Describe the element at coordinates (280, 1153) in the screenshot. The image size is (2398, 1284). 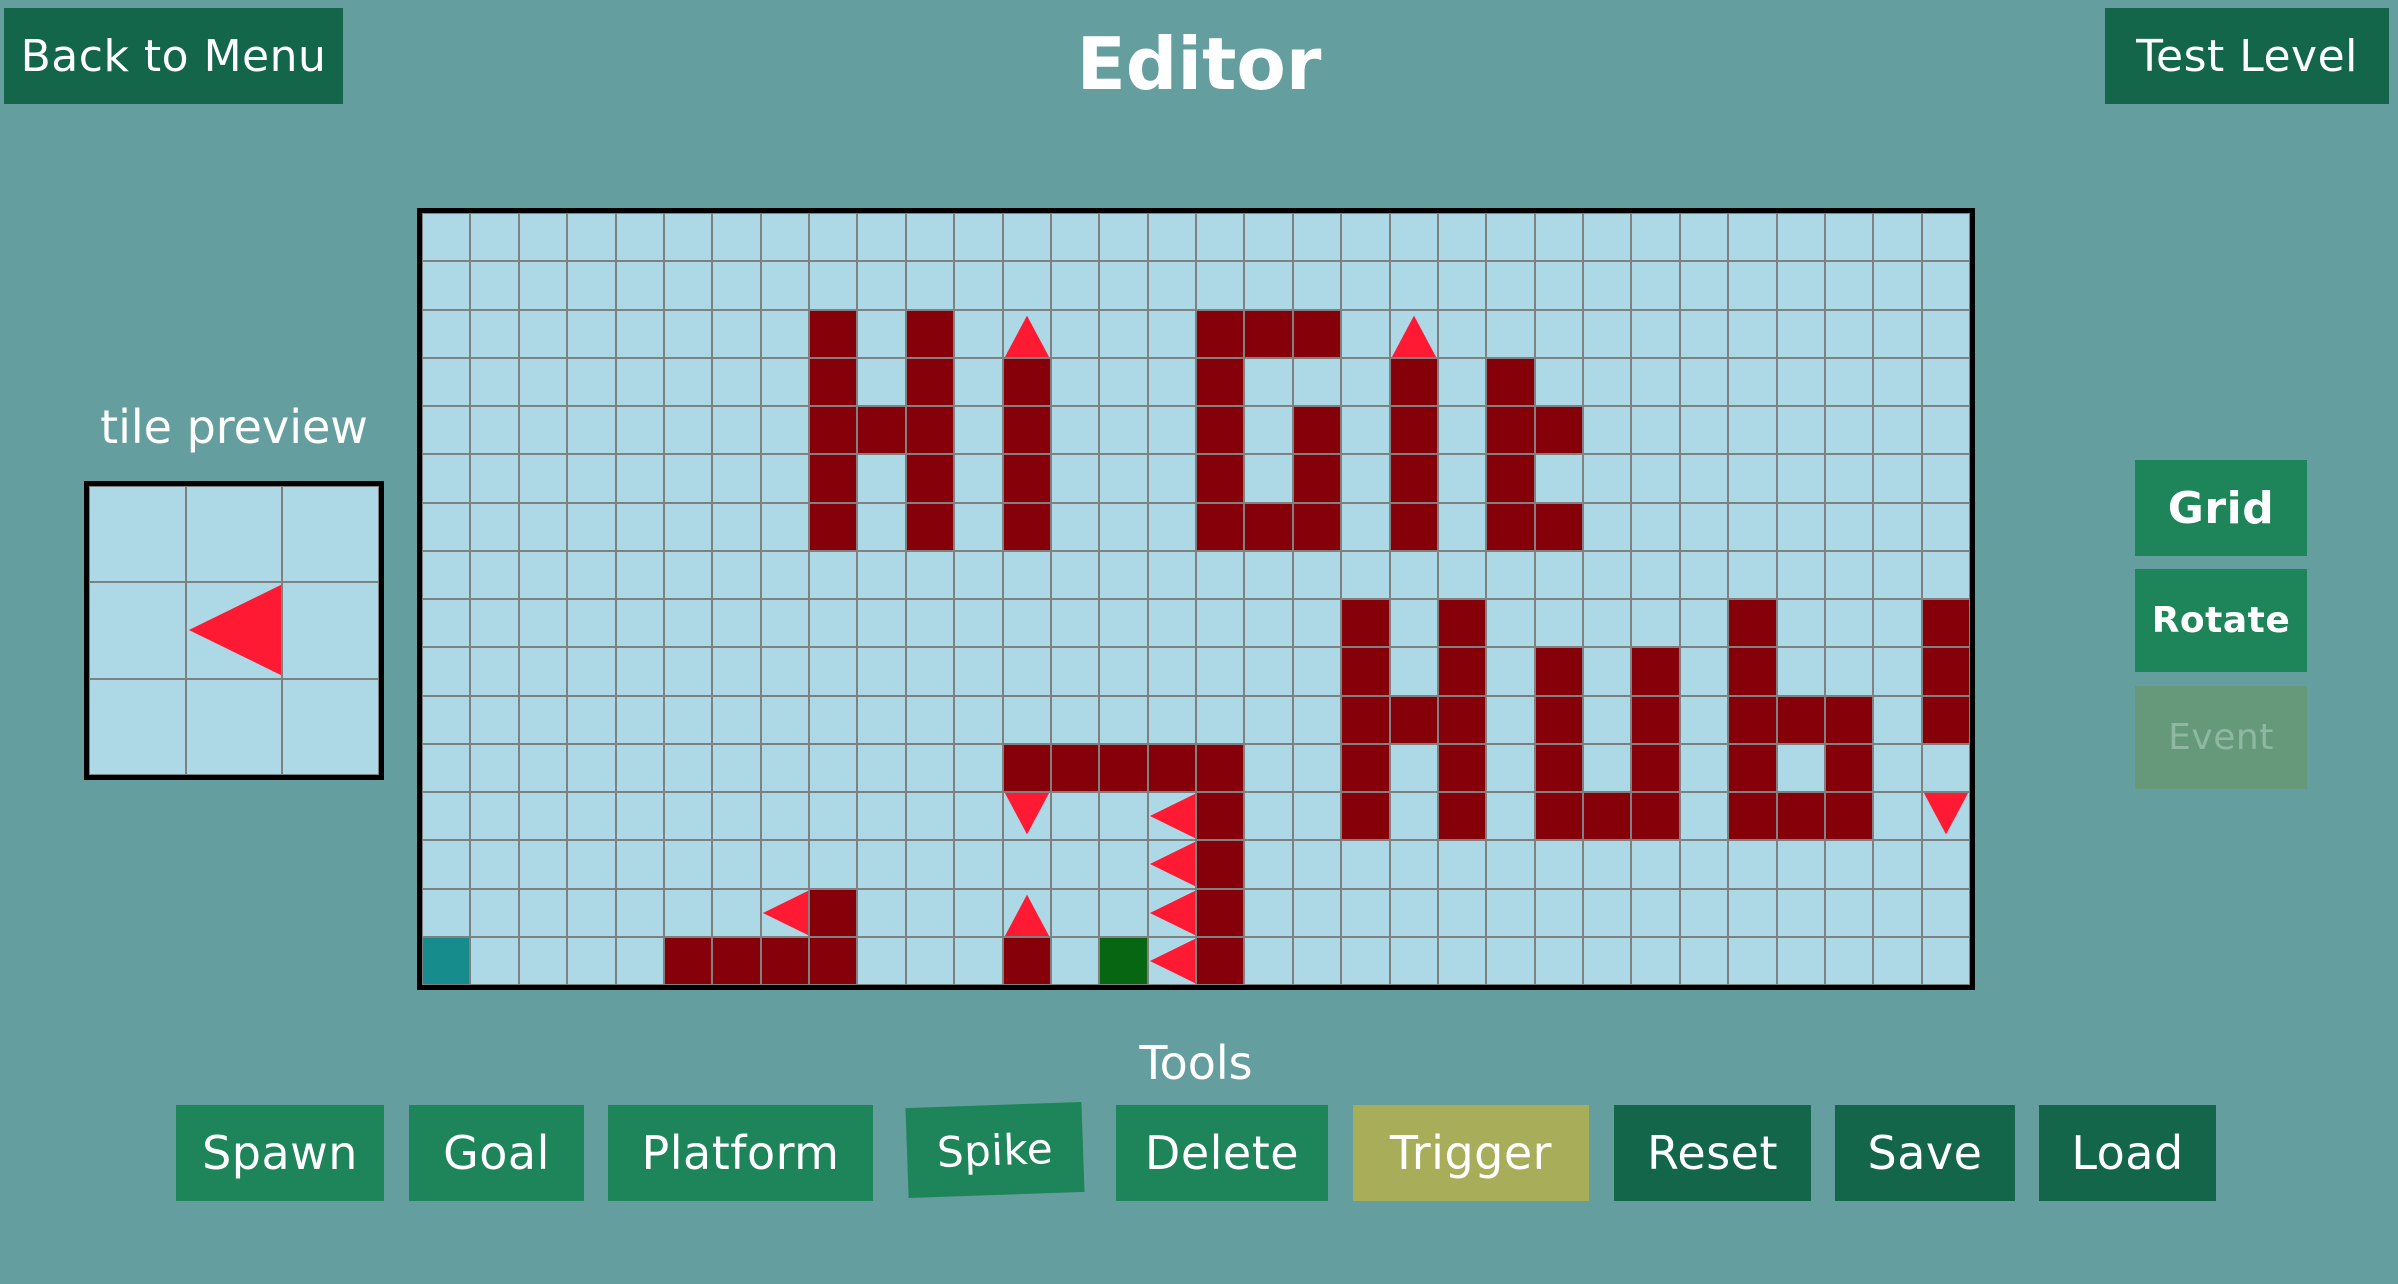
I see `tool-spawn-button: Spawn` at that location.